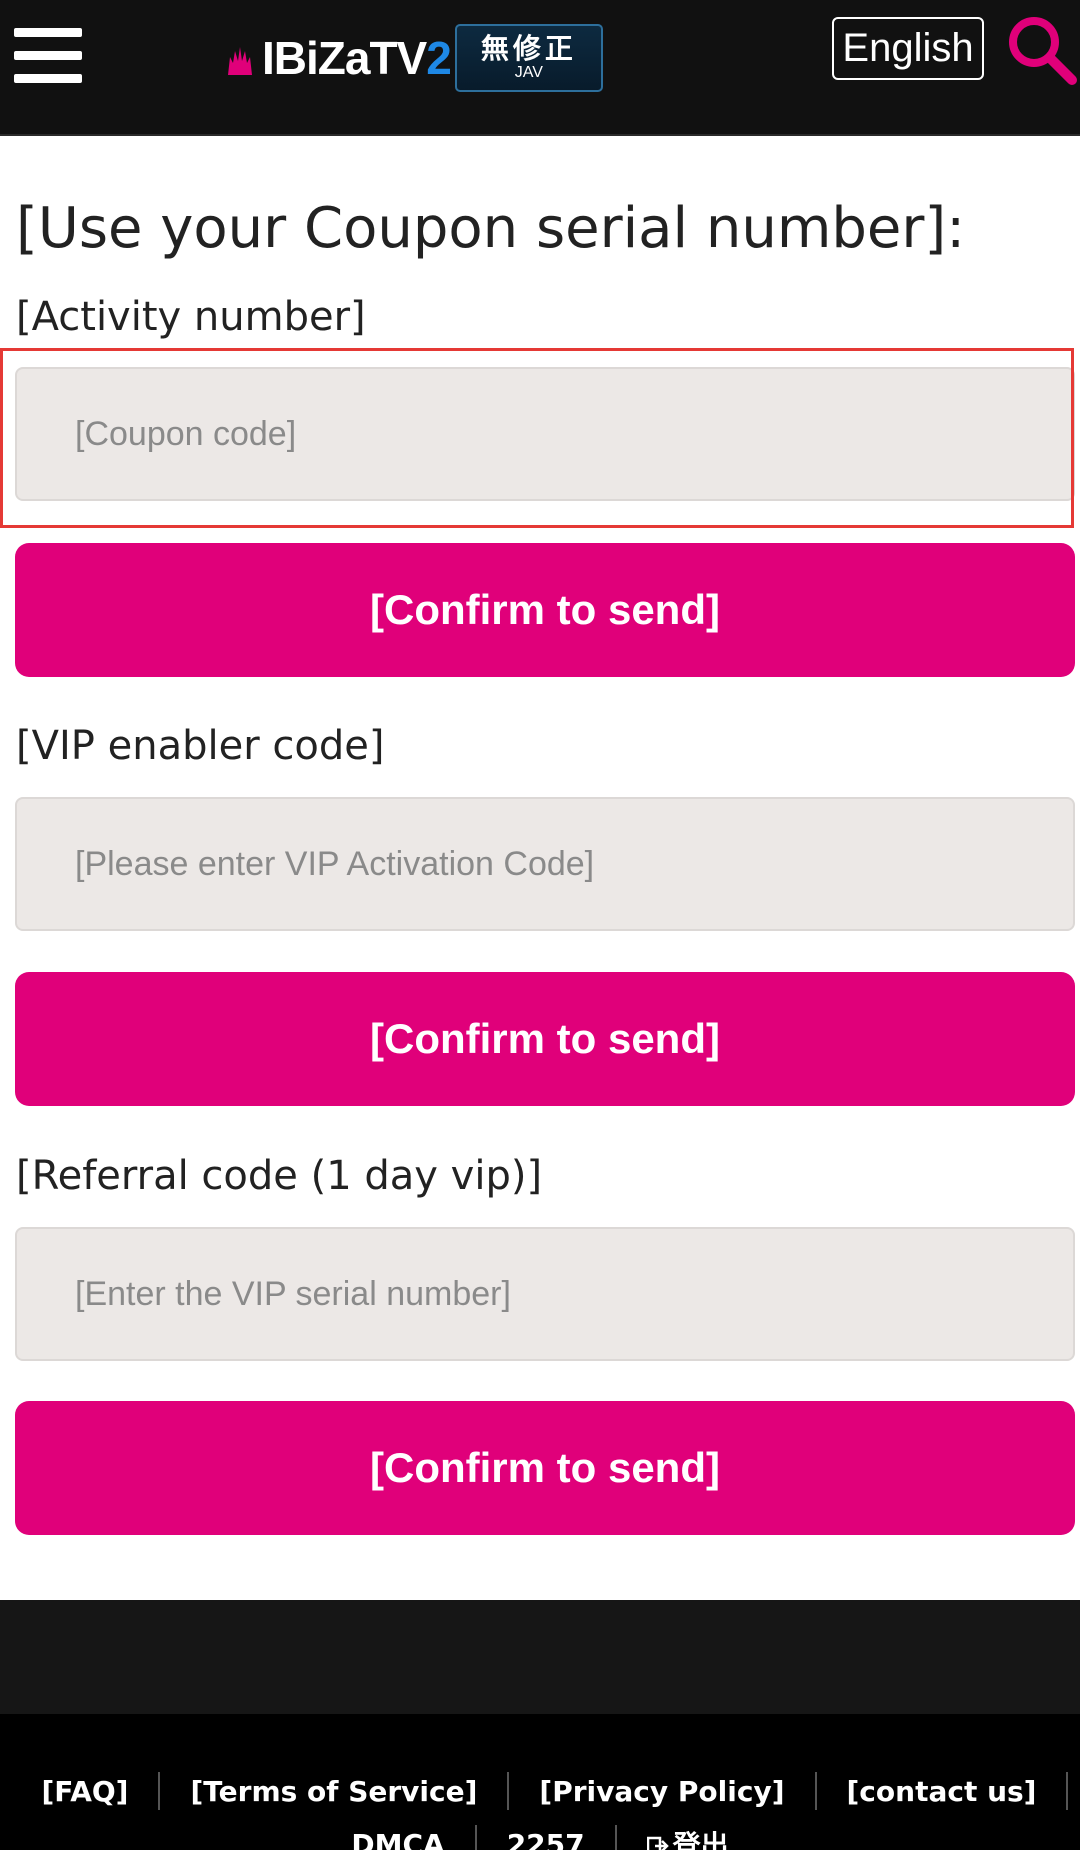  I want to click on logout-label: 登出, so click(700, 1839).